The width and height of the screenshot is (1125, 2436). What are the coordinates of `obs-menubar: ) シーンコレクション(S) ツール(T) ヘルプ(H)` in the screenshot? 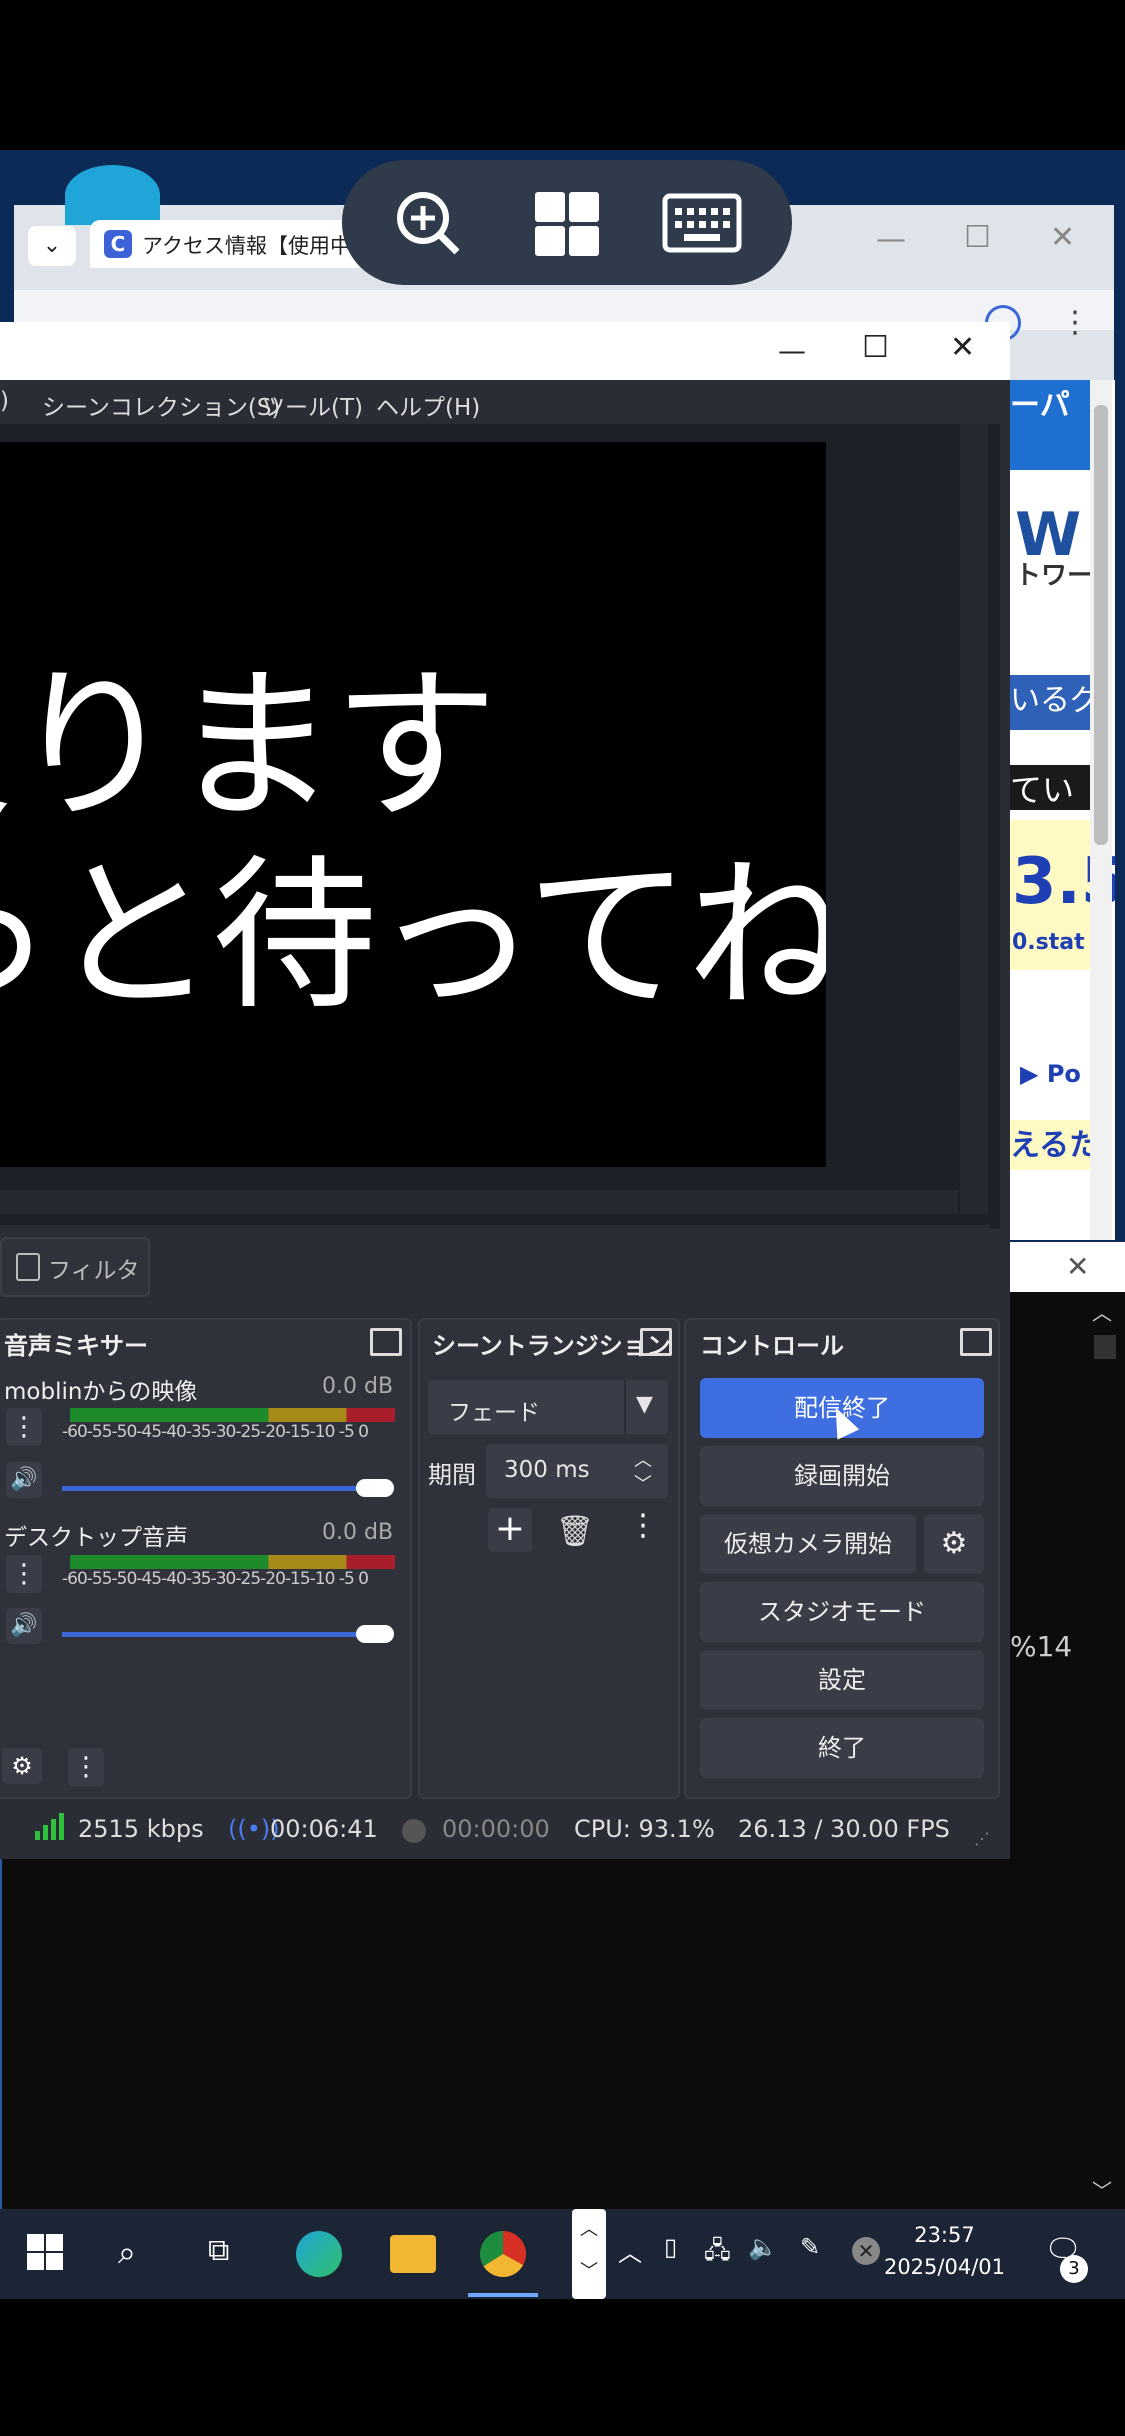 It's located at (505, 402).